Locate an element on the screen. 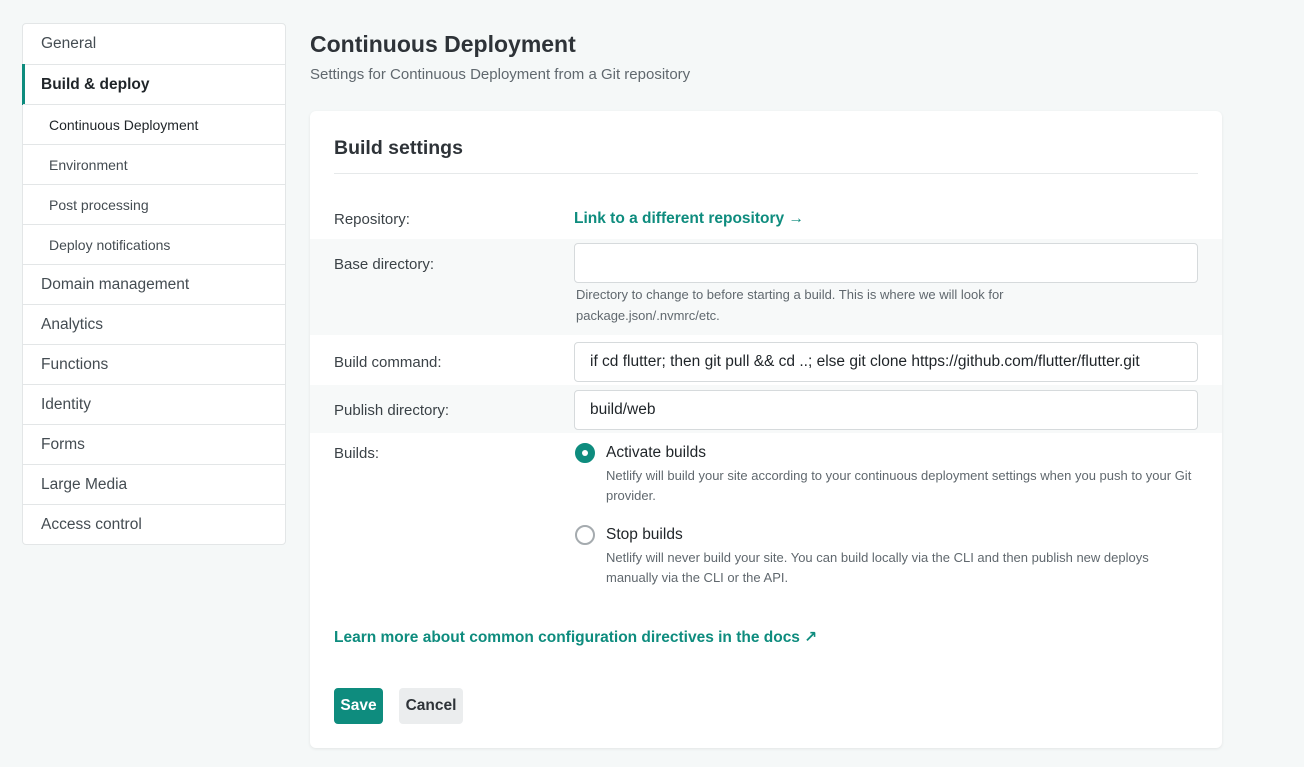 This screenshot has height=767, width=1304. sidebar-subitem-post-processing: Post processing is located at coordinates (154, 204).